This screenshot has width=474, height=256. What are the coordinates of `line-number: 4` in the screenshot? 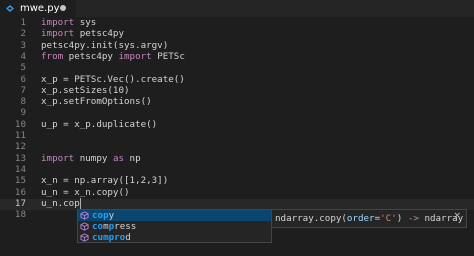 It's located at (23, 56).